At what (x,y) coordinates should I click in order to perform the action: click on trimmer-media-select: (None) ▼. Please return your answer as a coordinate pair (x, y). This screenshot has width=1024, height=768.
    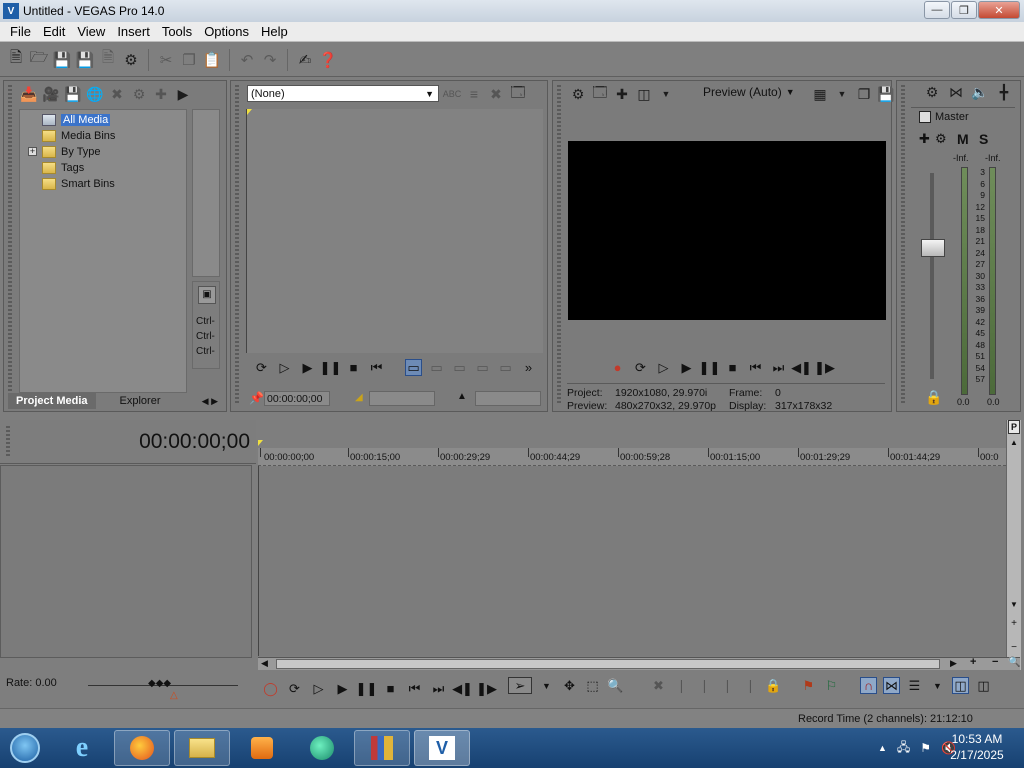
    Looking at the image, I should click on (343, 93).